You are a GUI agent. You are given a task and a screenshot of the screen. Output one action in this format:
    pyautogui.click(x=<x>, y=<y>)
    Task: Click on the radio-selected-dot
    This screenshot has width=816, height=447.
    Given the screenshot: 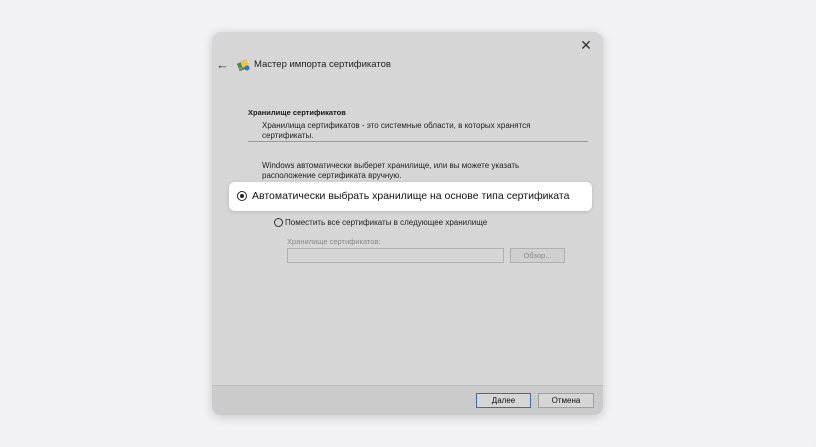 What is the action you would take?
    pyautogui.click(x=242, y=196)
    